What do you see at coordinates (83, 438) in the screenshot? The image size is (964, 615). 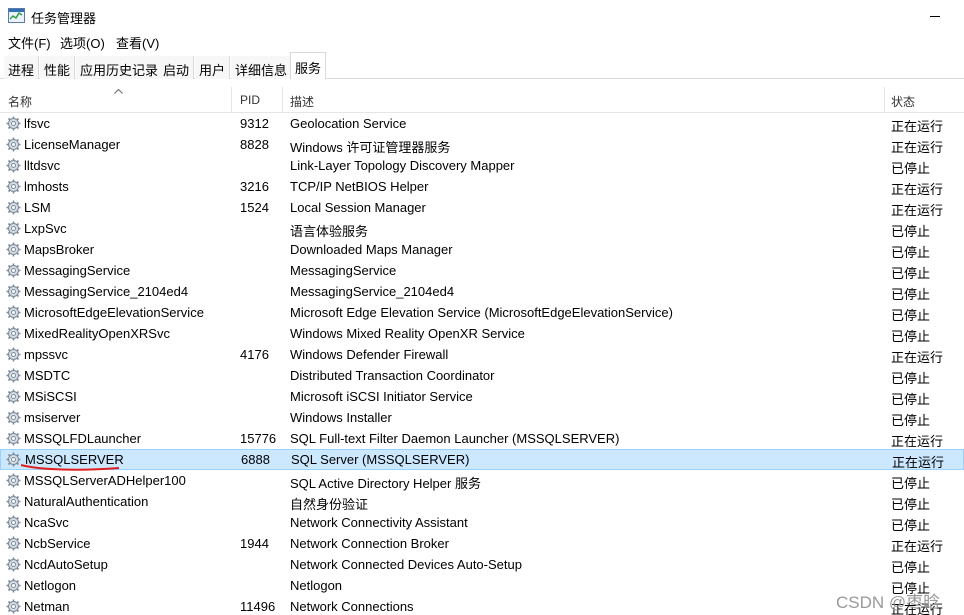 I see `service-name: MSSQLFDLauncher` at bounding box center [83, 438].